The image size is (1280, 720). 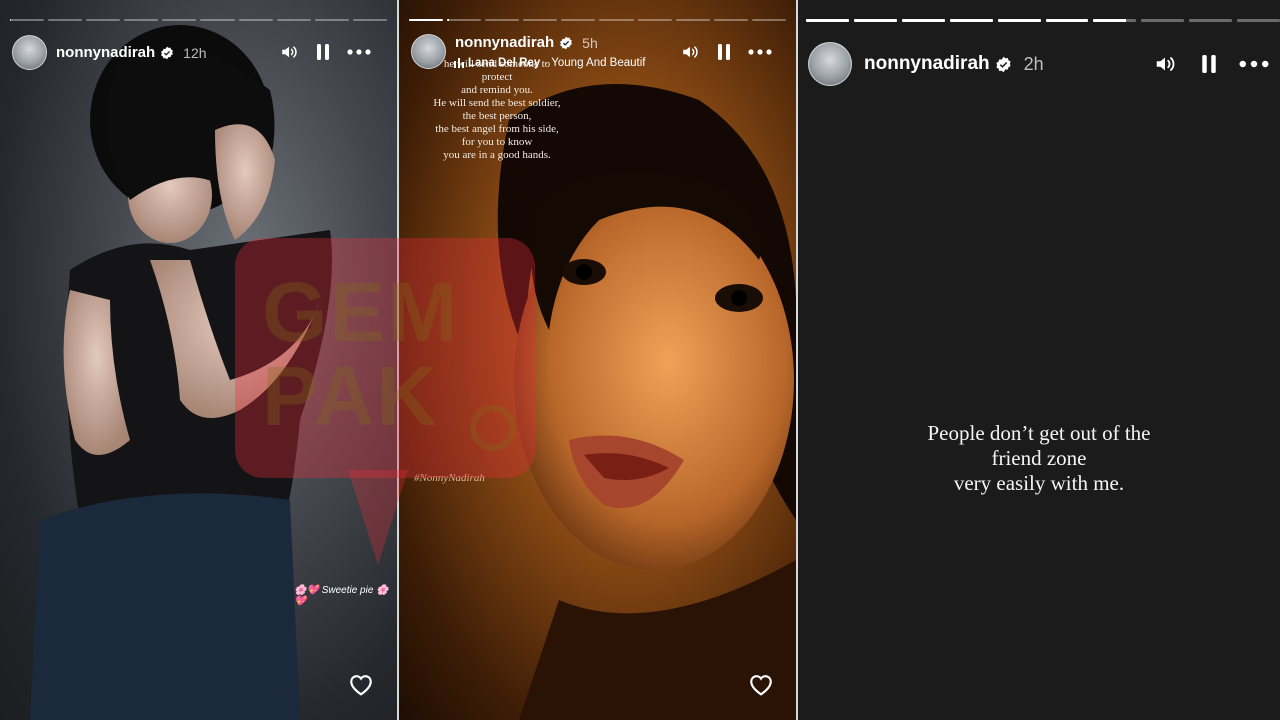 What do you see at coordinates (1033, 63) in the screenshot?
I see `timestamp: 2h` at bounding box center [1033, 63].